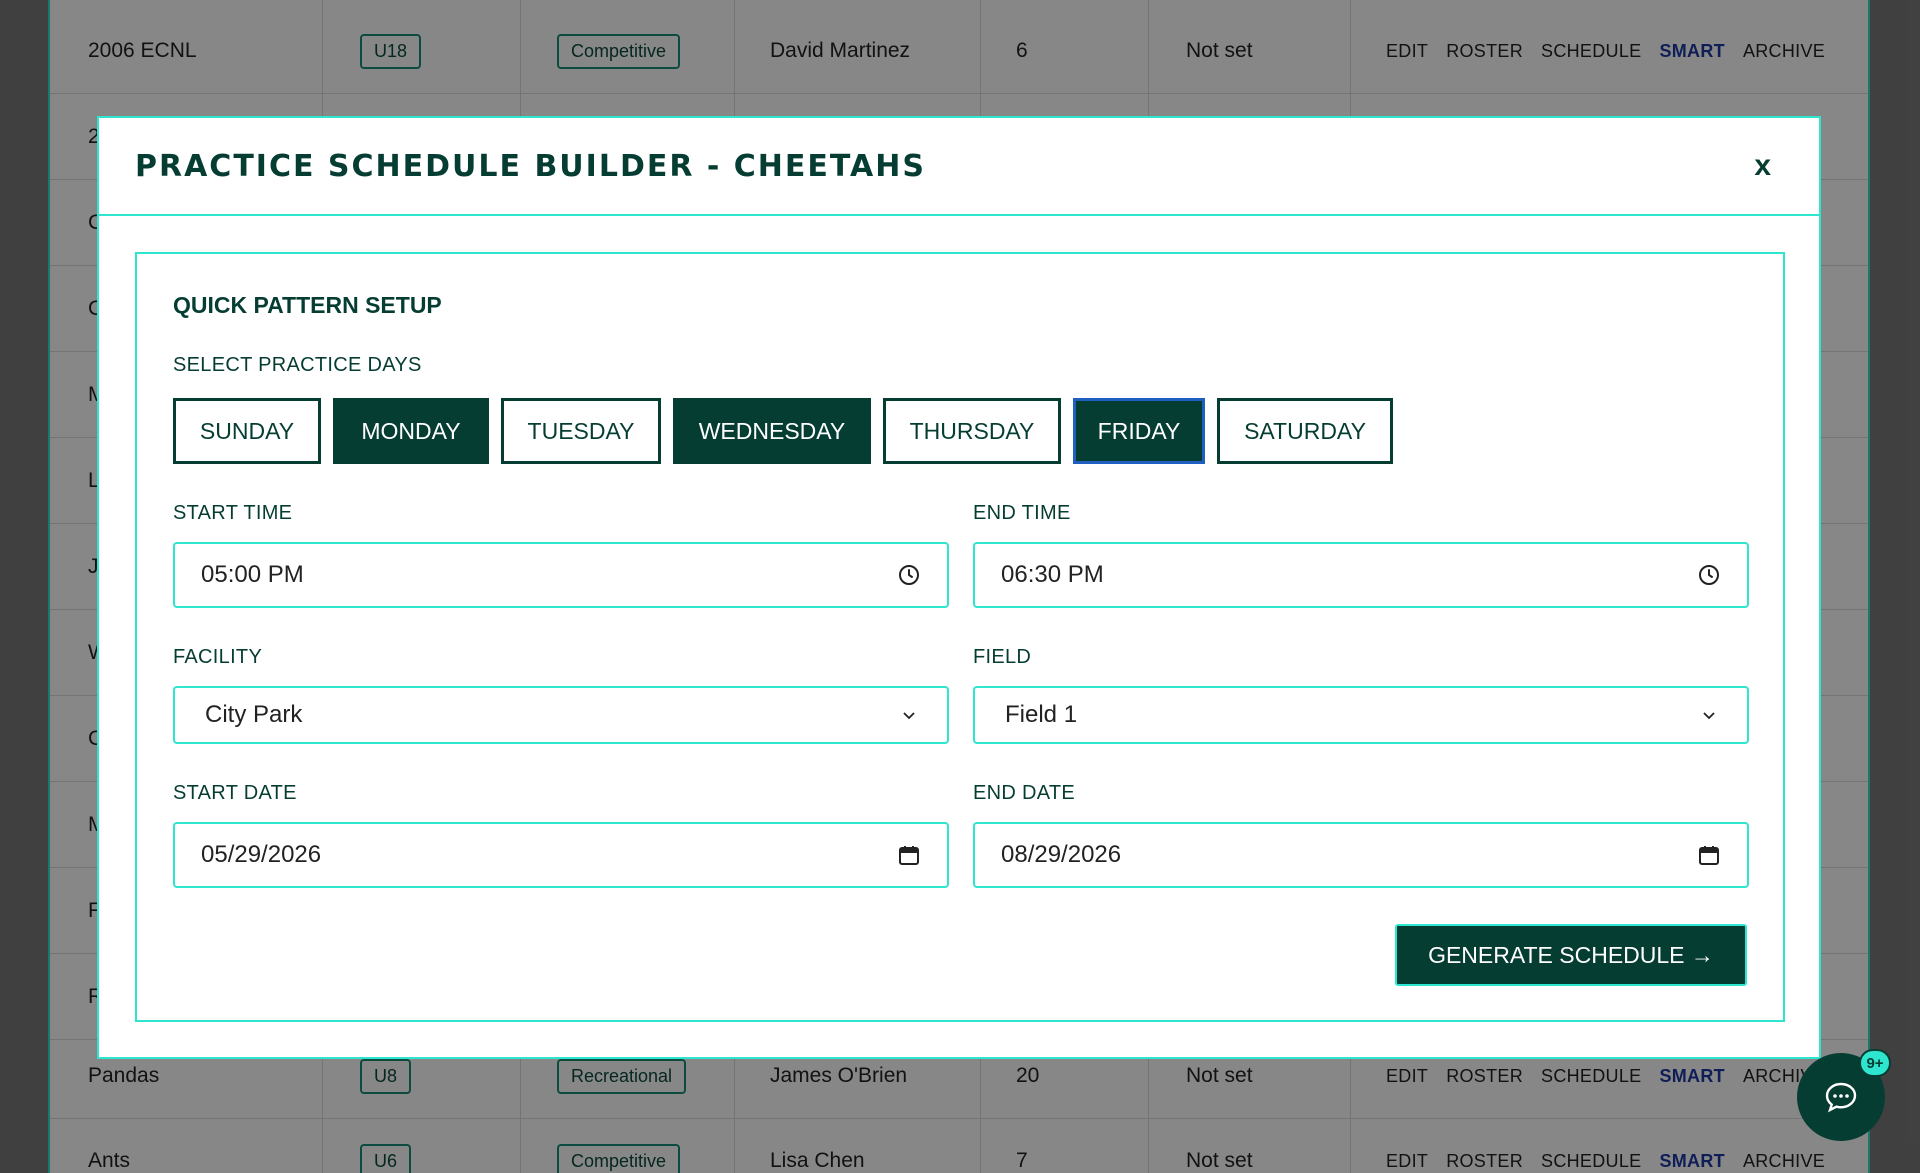 This screenshot has height=1173, width=1920. I want to click on end-date-value: 08/29/2026, so click(1061, 854).